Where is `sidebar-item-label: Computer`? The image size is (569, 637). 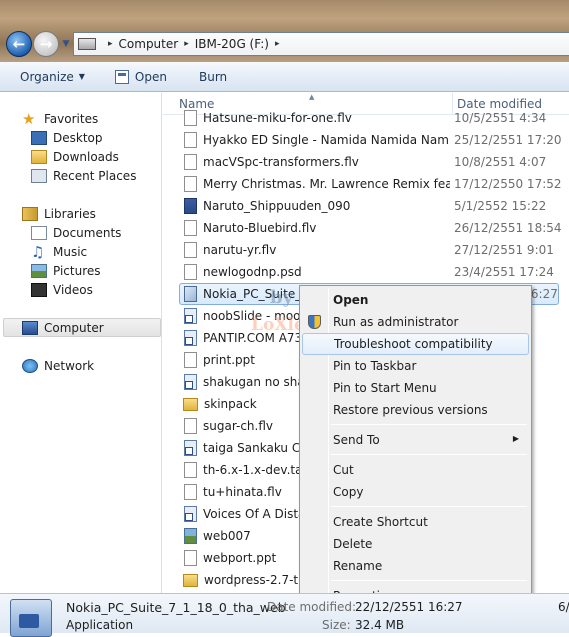 sidebar-item-label: Computer is located at coordinates (74, 327).